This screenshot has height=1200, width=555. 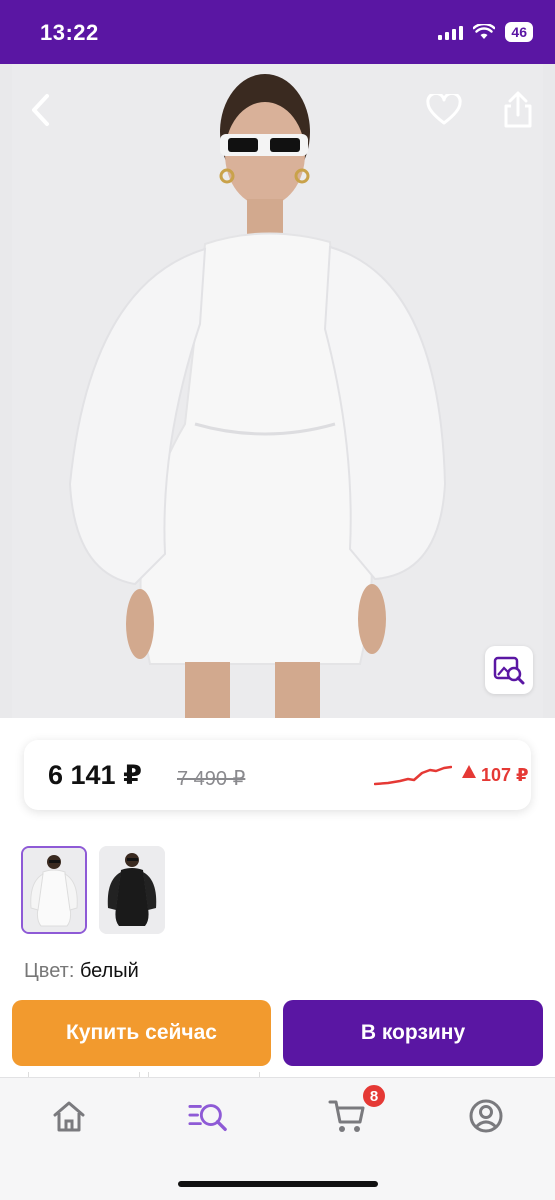 What do you see at coordinates (413, 1033) in the screenshot?
I see `add-to-cart-button: В корзину` at bounding box center [413, 1033].